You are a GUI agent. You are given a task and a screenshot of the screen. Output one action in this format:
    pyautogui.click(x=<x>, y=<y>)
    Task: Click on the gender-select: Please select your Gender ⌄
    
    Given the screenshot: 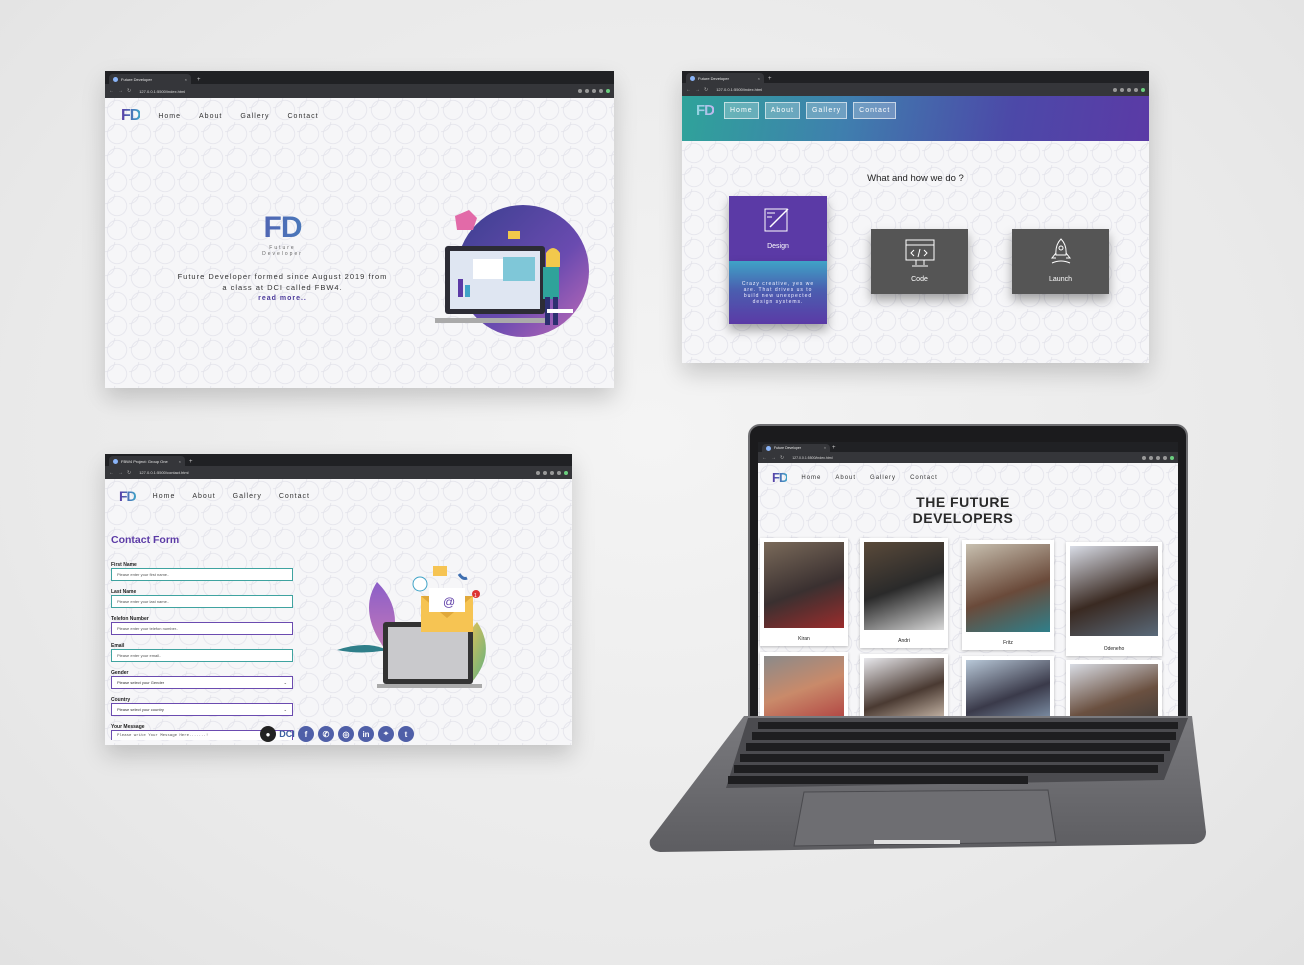 What is the action you would take?
    pyautogui.click(x=202, y=682)
    